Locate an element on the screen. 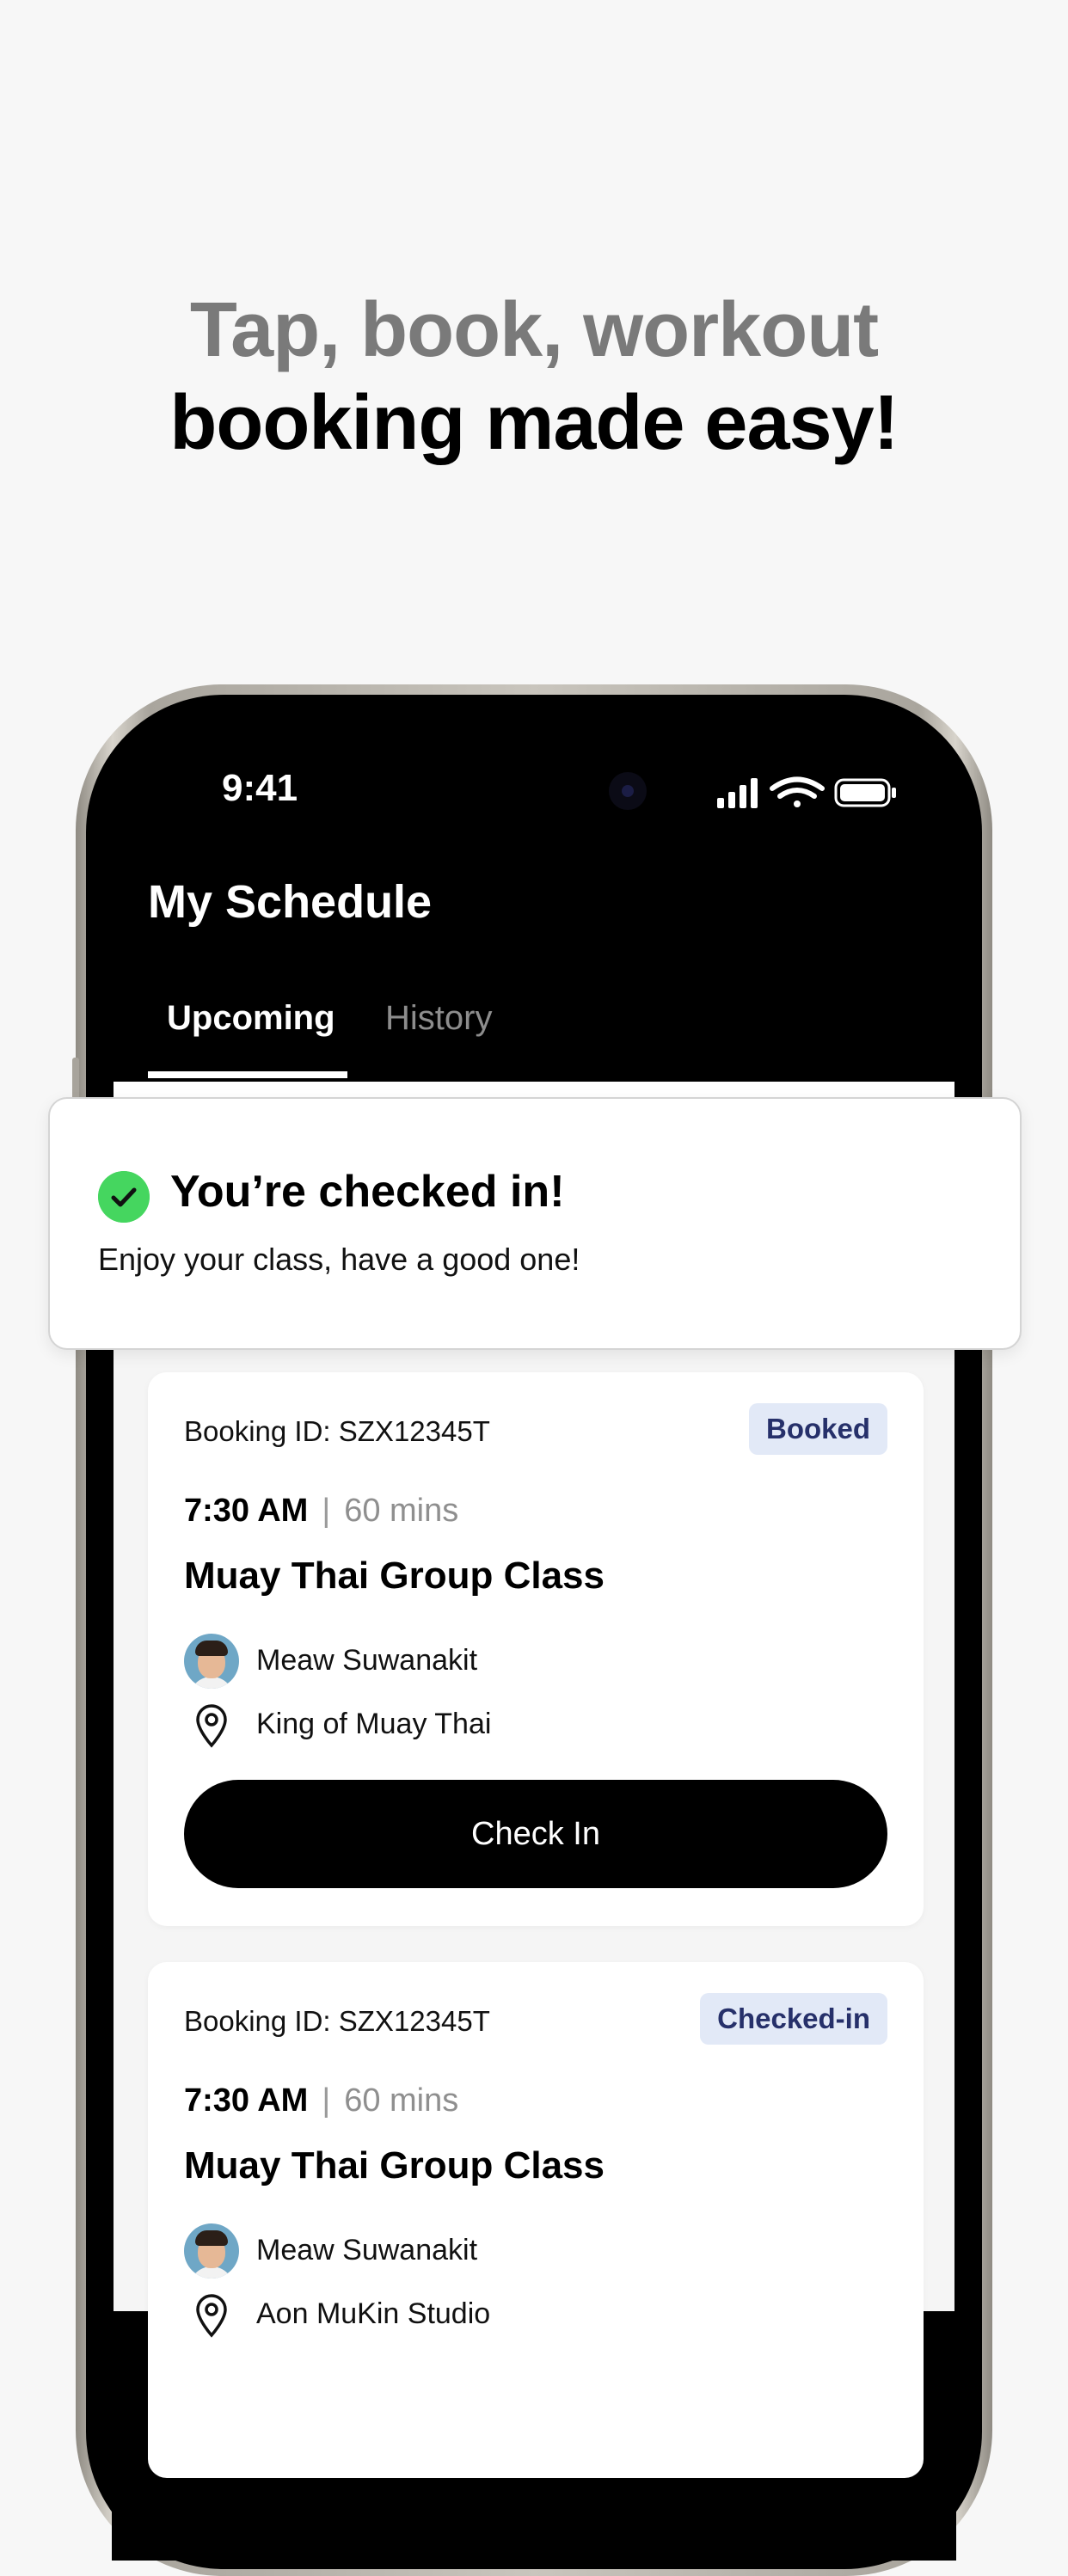 This screenshot has height=2576, width=1068. battery-icon is located at coordinates (865, 792).